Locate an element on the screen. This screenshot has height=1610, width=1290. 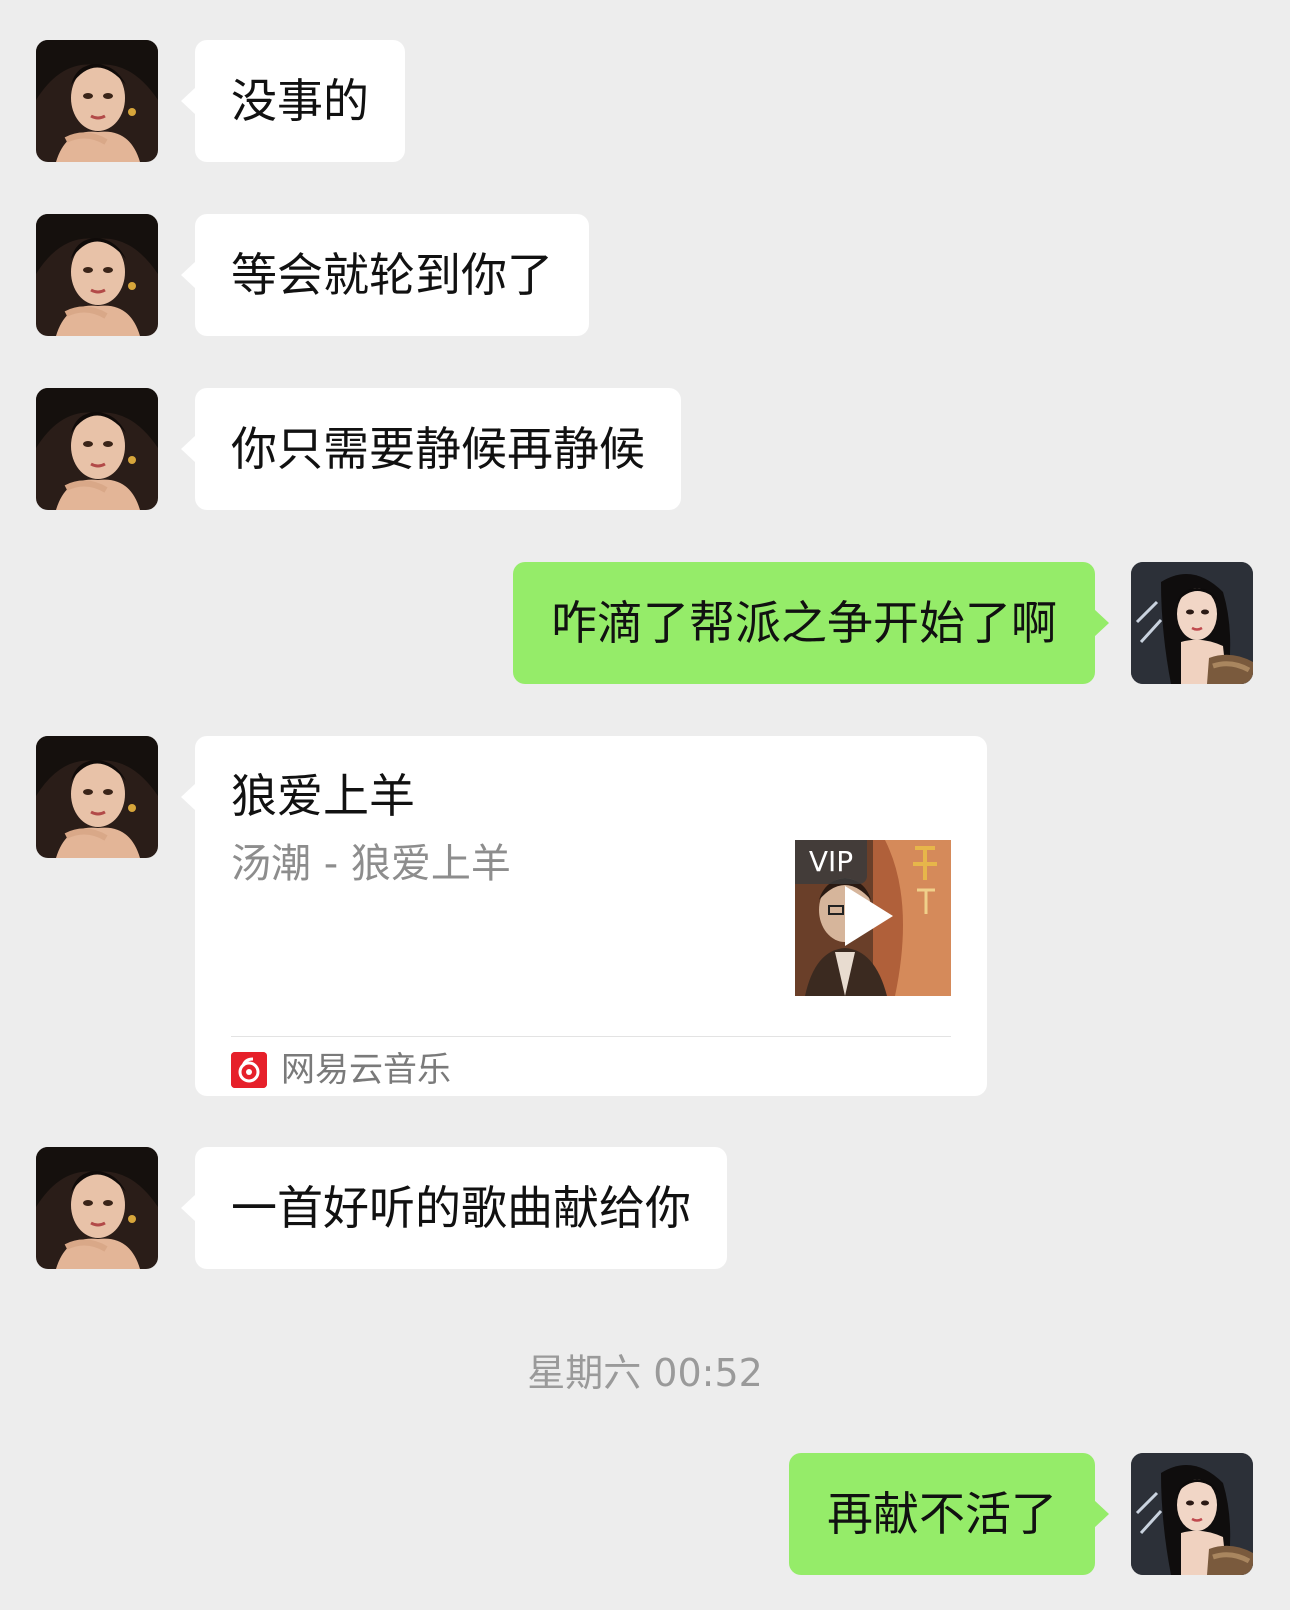
incoming-message-bubble: 一首好听的歌曲献给你 is located at coordinates (454, 1208).